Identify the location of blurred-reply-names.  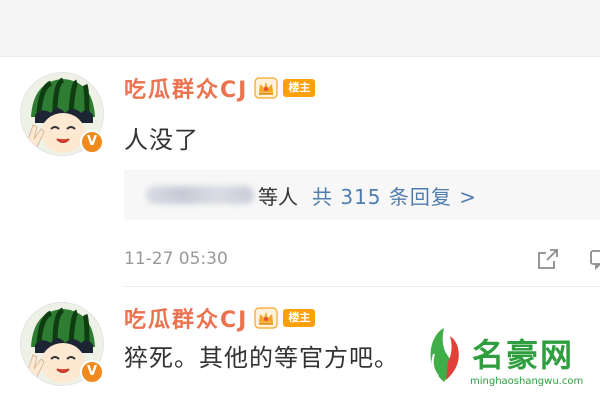
(200, 195).